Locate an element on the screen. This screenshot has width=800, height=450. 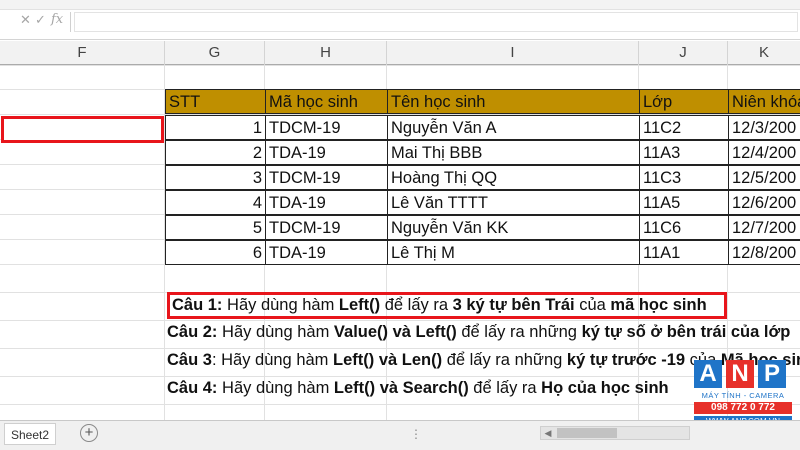
question-text-run: Họ của học sinh is located at coordinates (605, 388).